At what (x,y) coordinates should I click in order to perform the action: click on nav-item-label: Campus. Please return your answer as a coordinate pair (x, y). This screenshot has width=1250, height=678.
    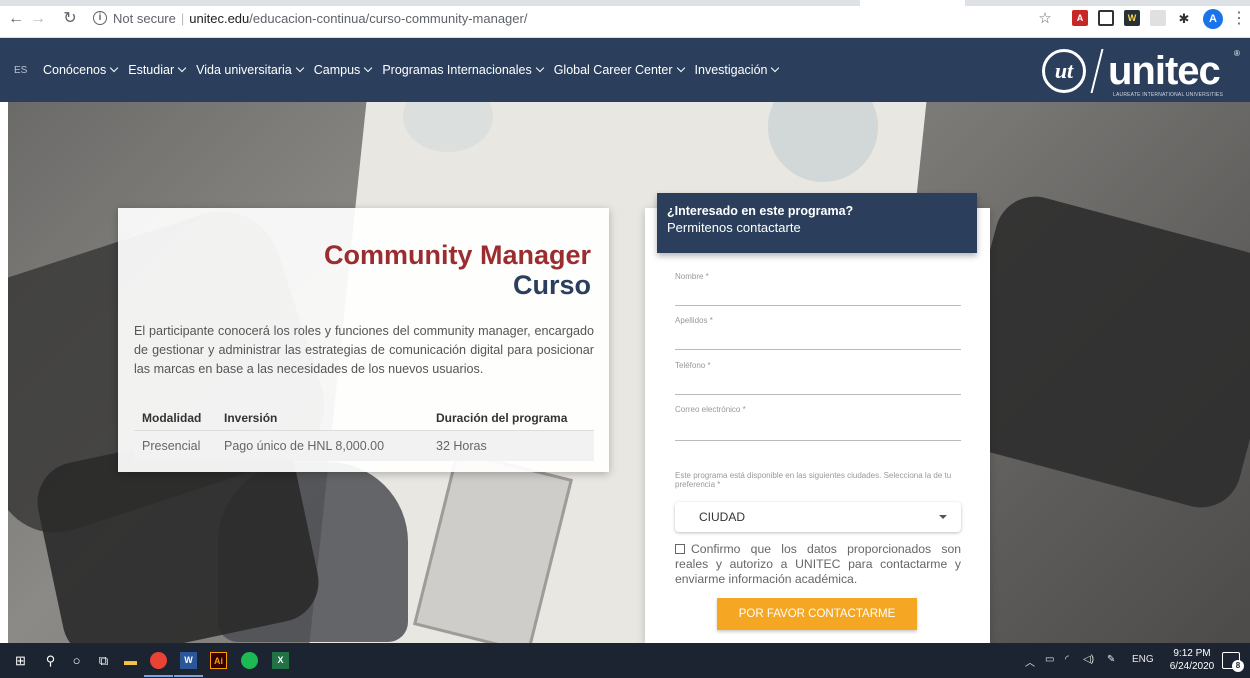
    Looking at the image, I should click on (337, 70).